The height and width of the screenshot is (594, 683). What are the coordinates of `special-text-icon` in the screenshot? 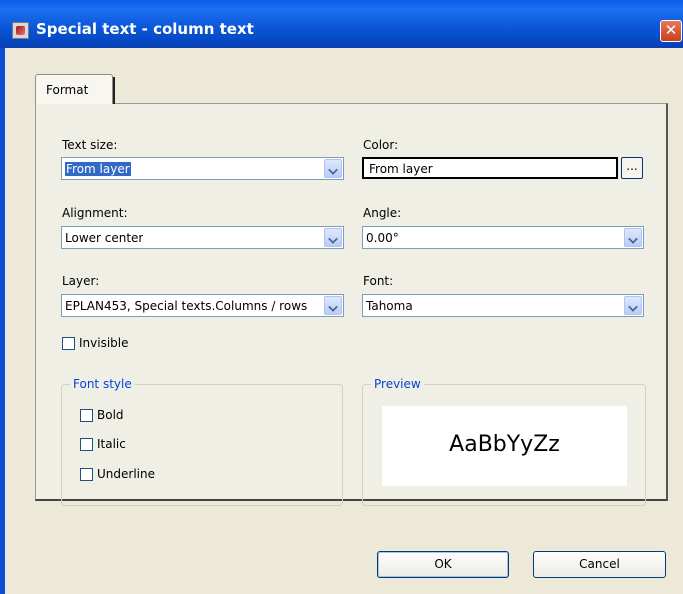 It's located at (20, 30).